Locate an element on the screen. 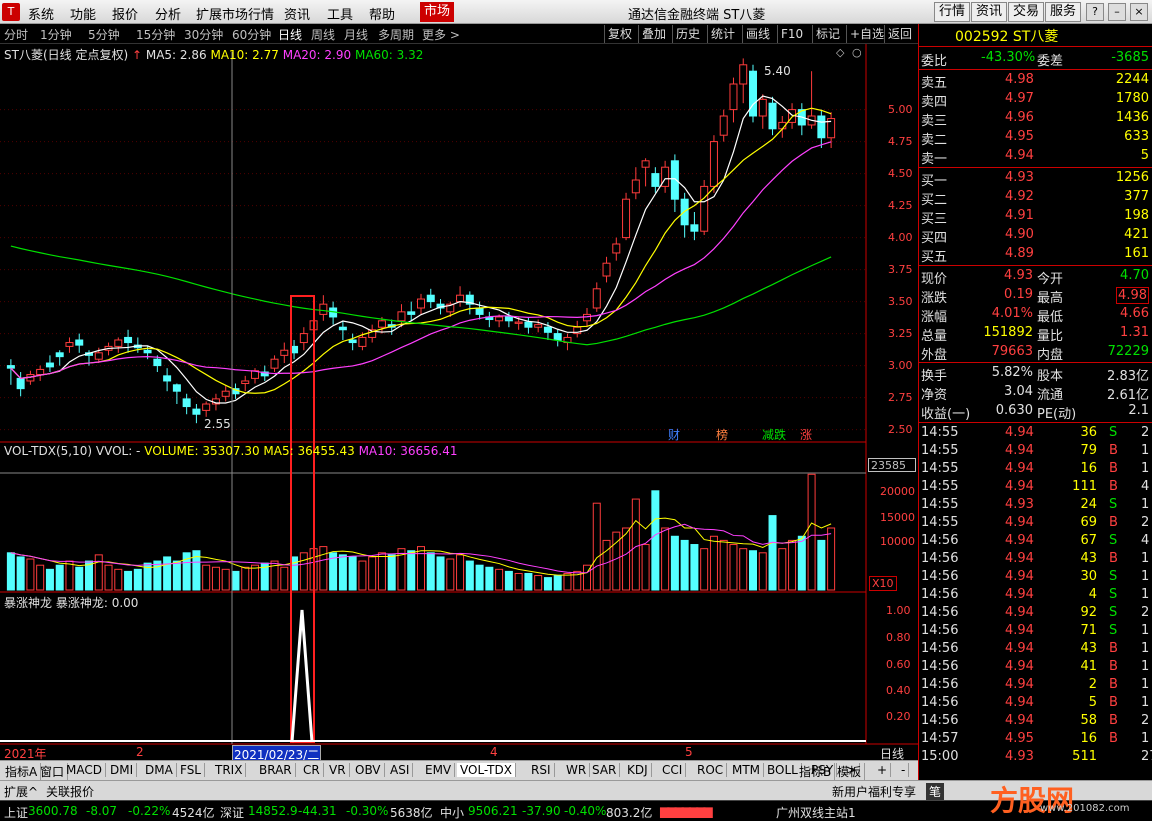  tick-time: 14:56 is located at coordinates (940, 594).